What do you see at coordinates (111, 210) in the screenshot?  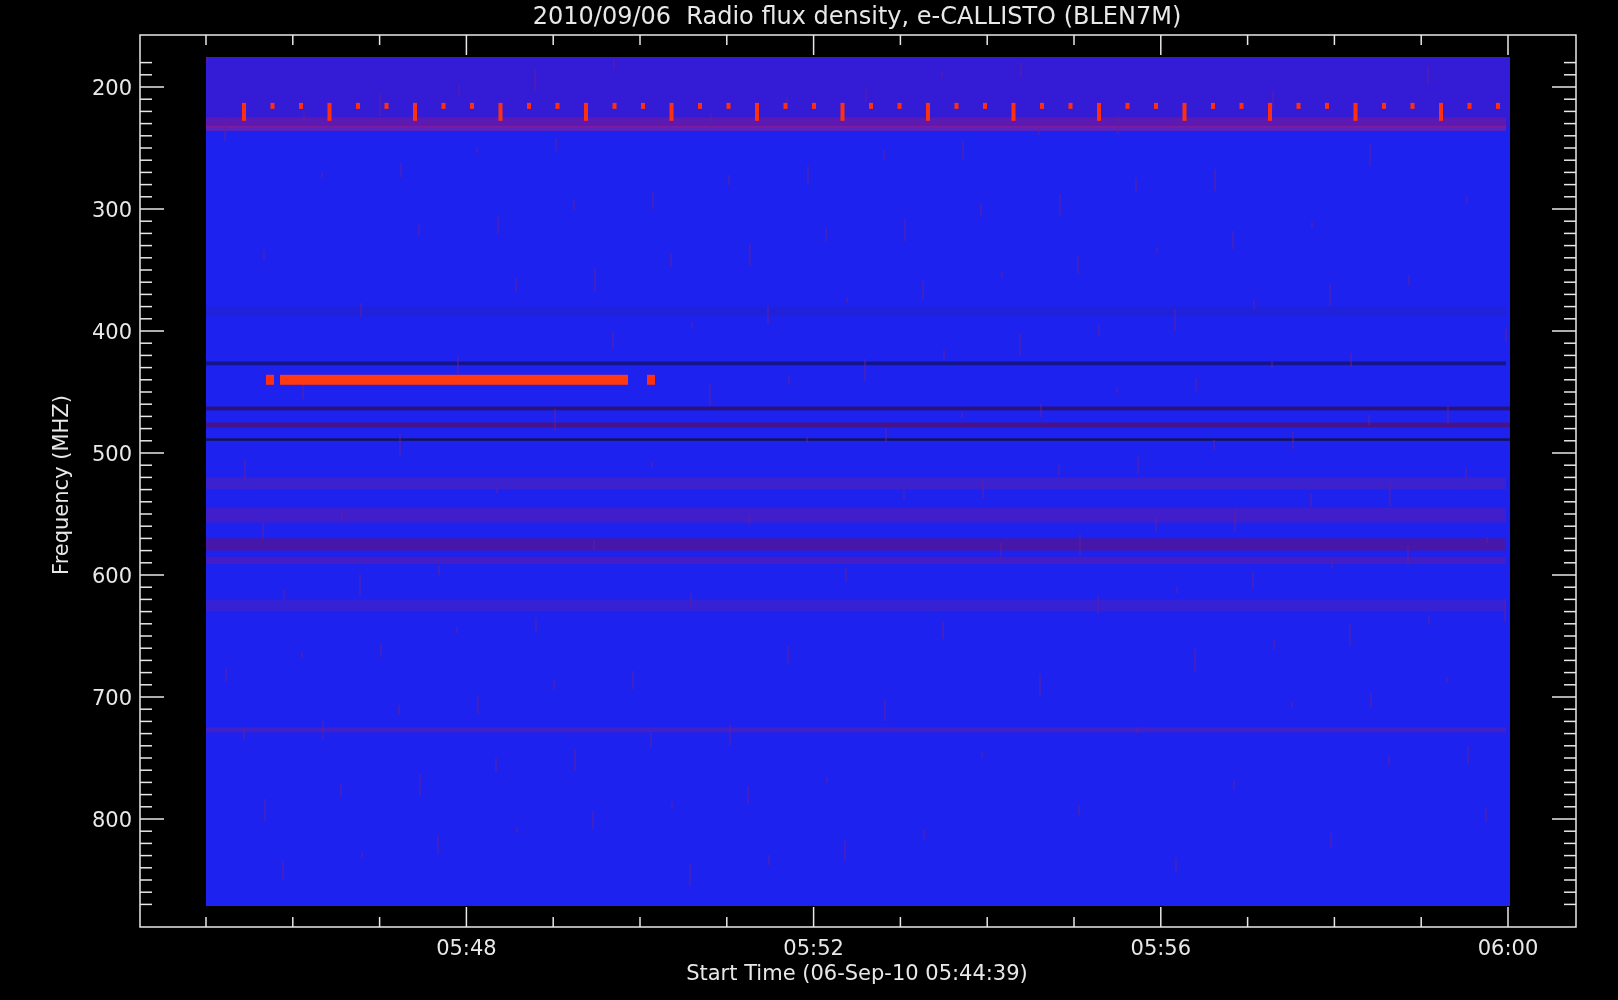 I see `tick-label: 300` at bounding box center [111, 210].